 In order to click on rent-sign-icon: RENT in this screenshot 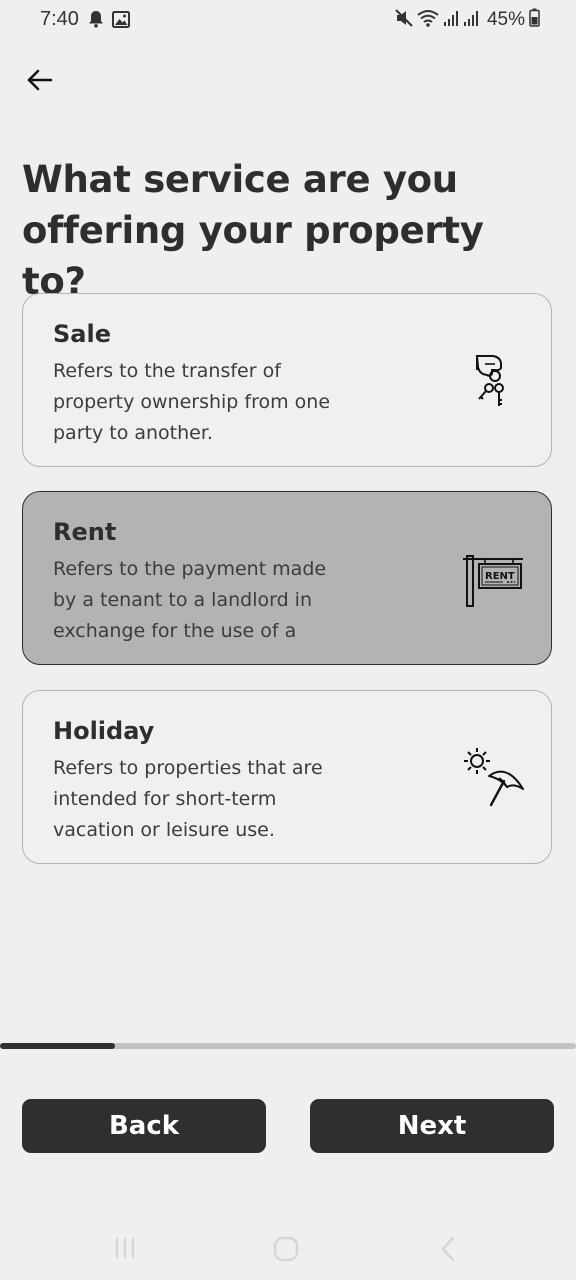, I will do `click(494, 581)`.